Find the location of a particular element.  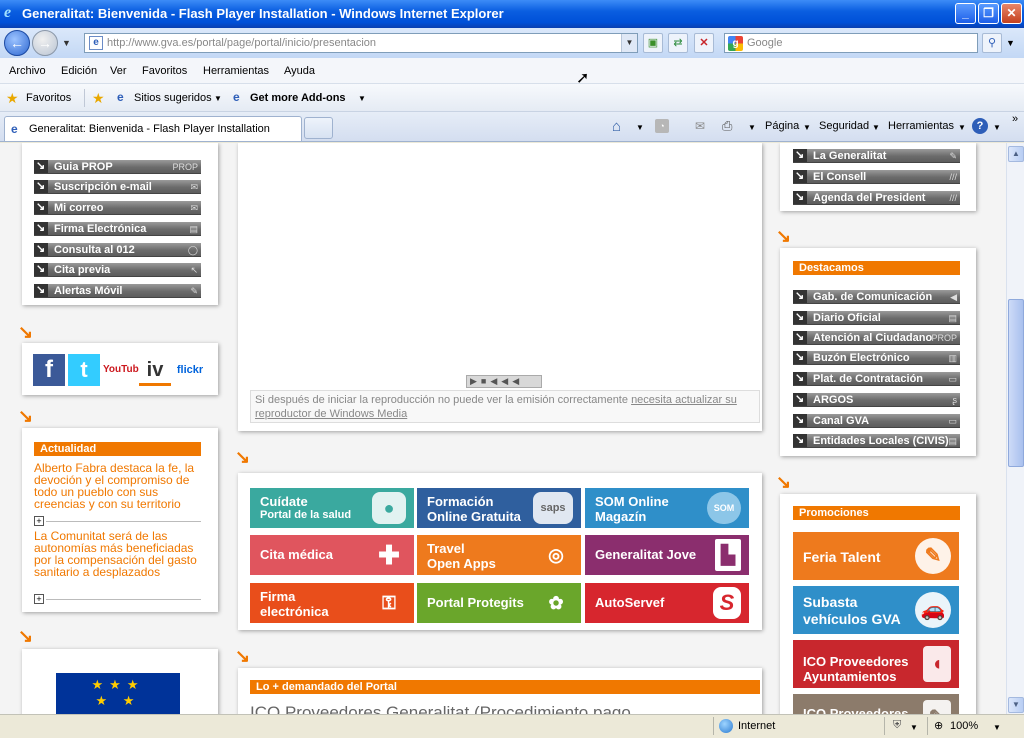

forward-button: → is located at coordinates (45, 43).